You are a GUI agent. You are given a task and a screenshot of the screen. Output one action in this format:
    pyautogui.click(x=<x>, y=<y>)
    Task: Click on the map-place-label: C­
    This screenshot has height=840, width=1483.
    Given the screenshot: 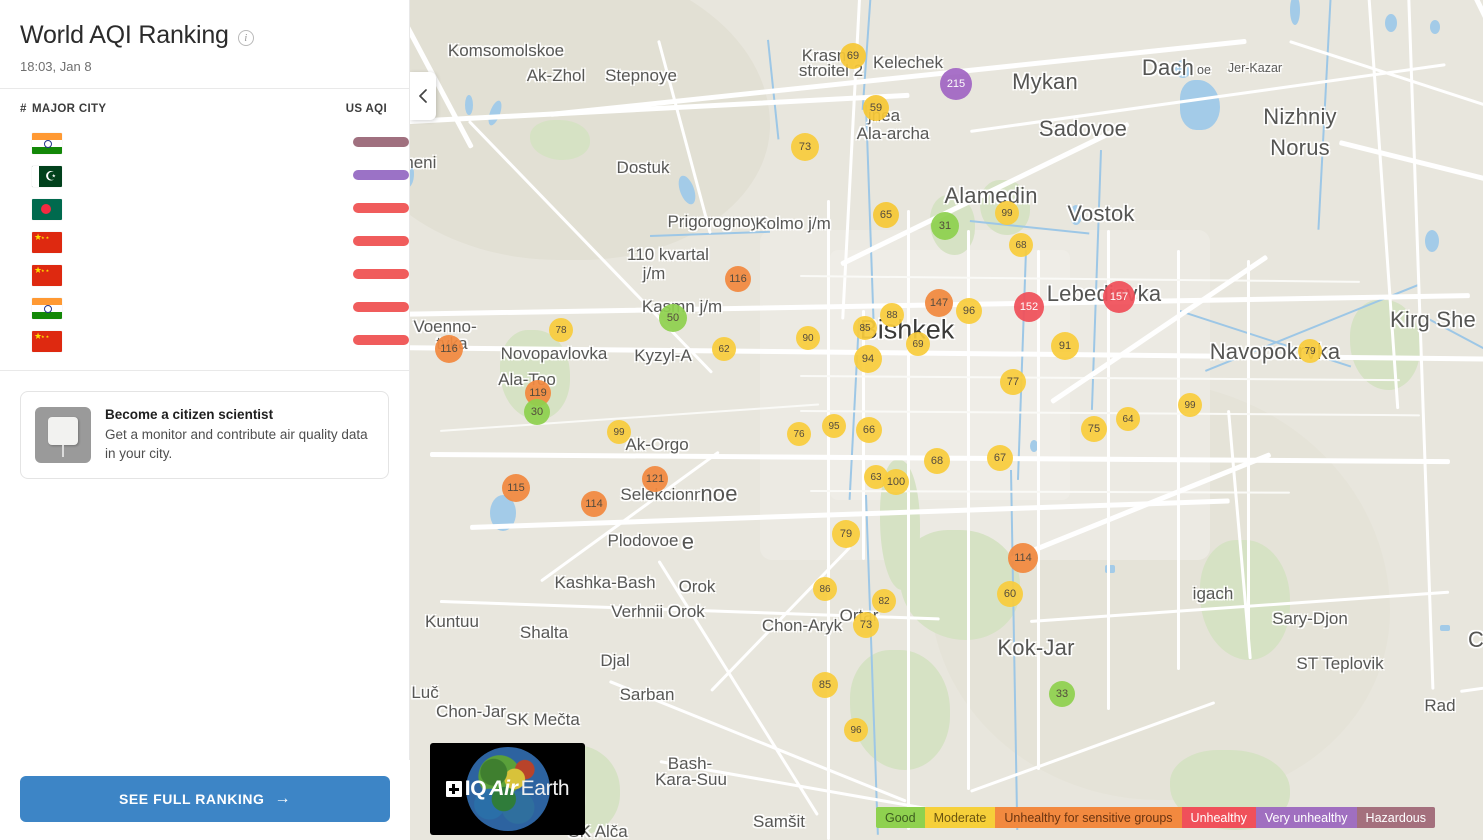 What is the action you would take?
    pyautogui.click(x=1475, y=639)
    